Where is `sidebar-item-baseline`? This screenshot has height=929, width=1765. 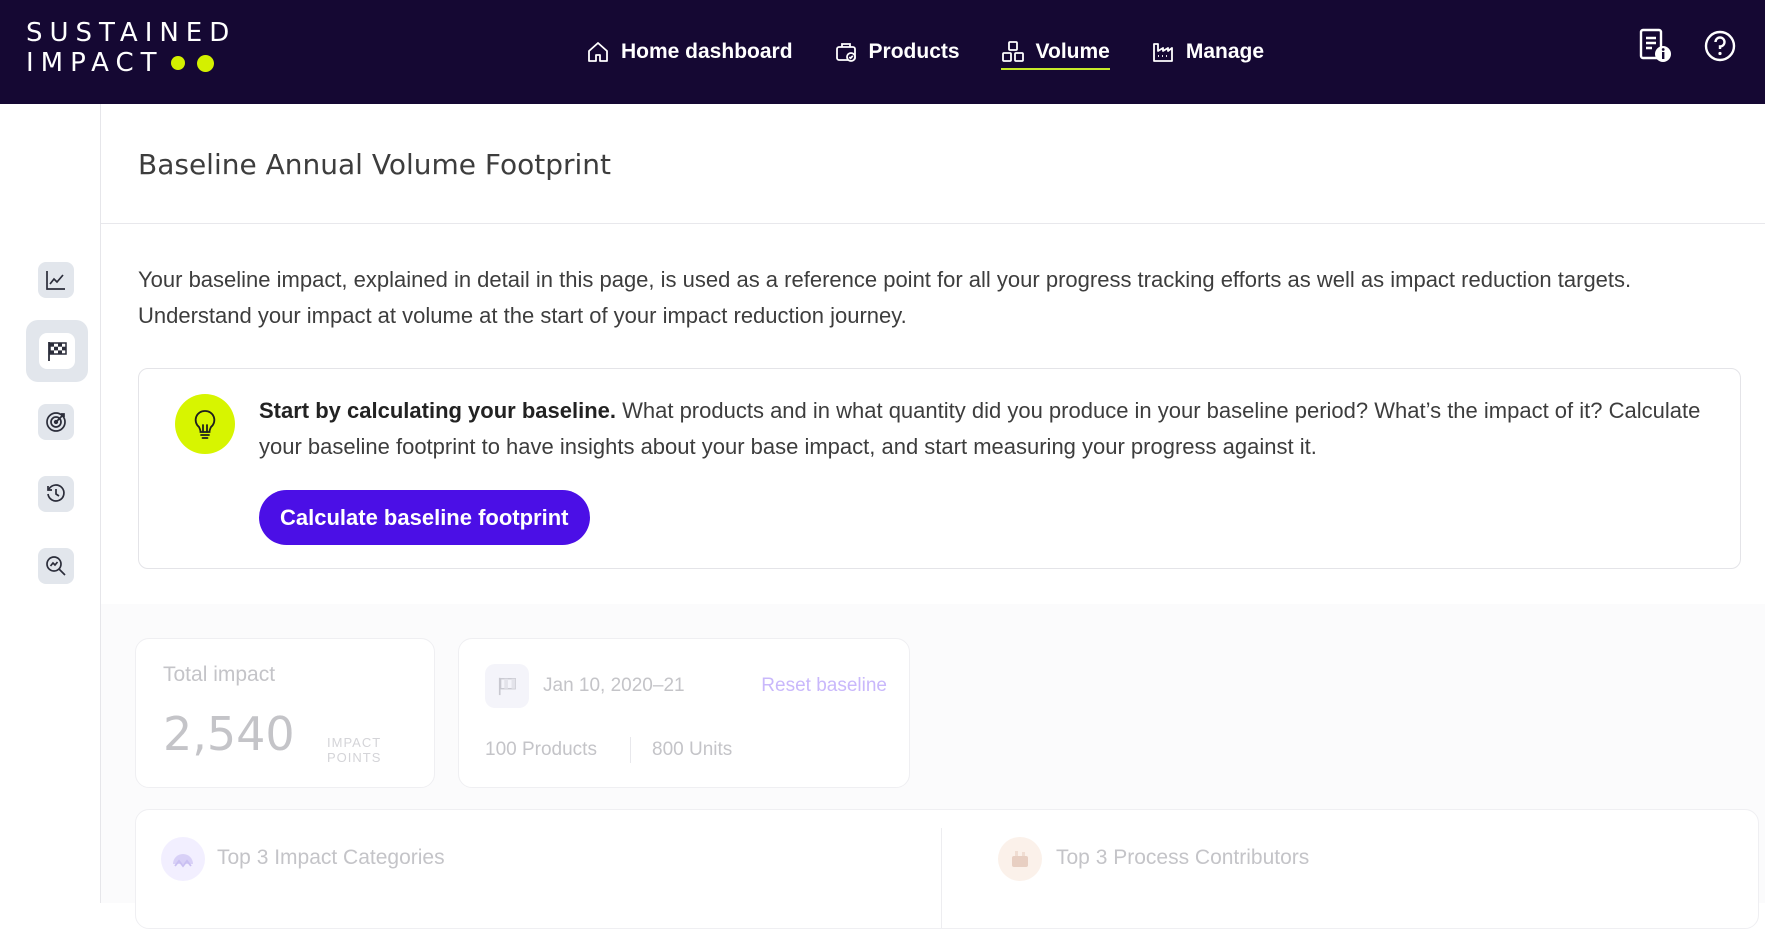 sidebar-item-baseline is located at coordinates (57, 351).